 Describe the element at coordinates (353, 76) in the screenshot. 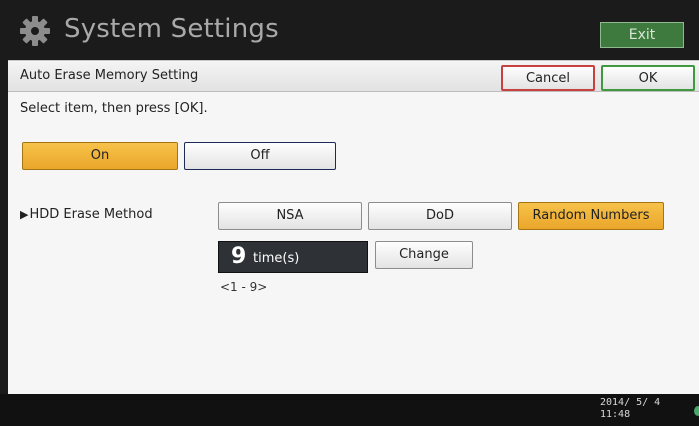

I see `setting-header: Auto Erase Memory Setting Cancel OK` at that location.